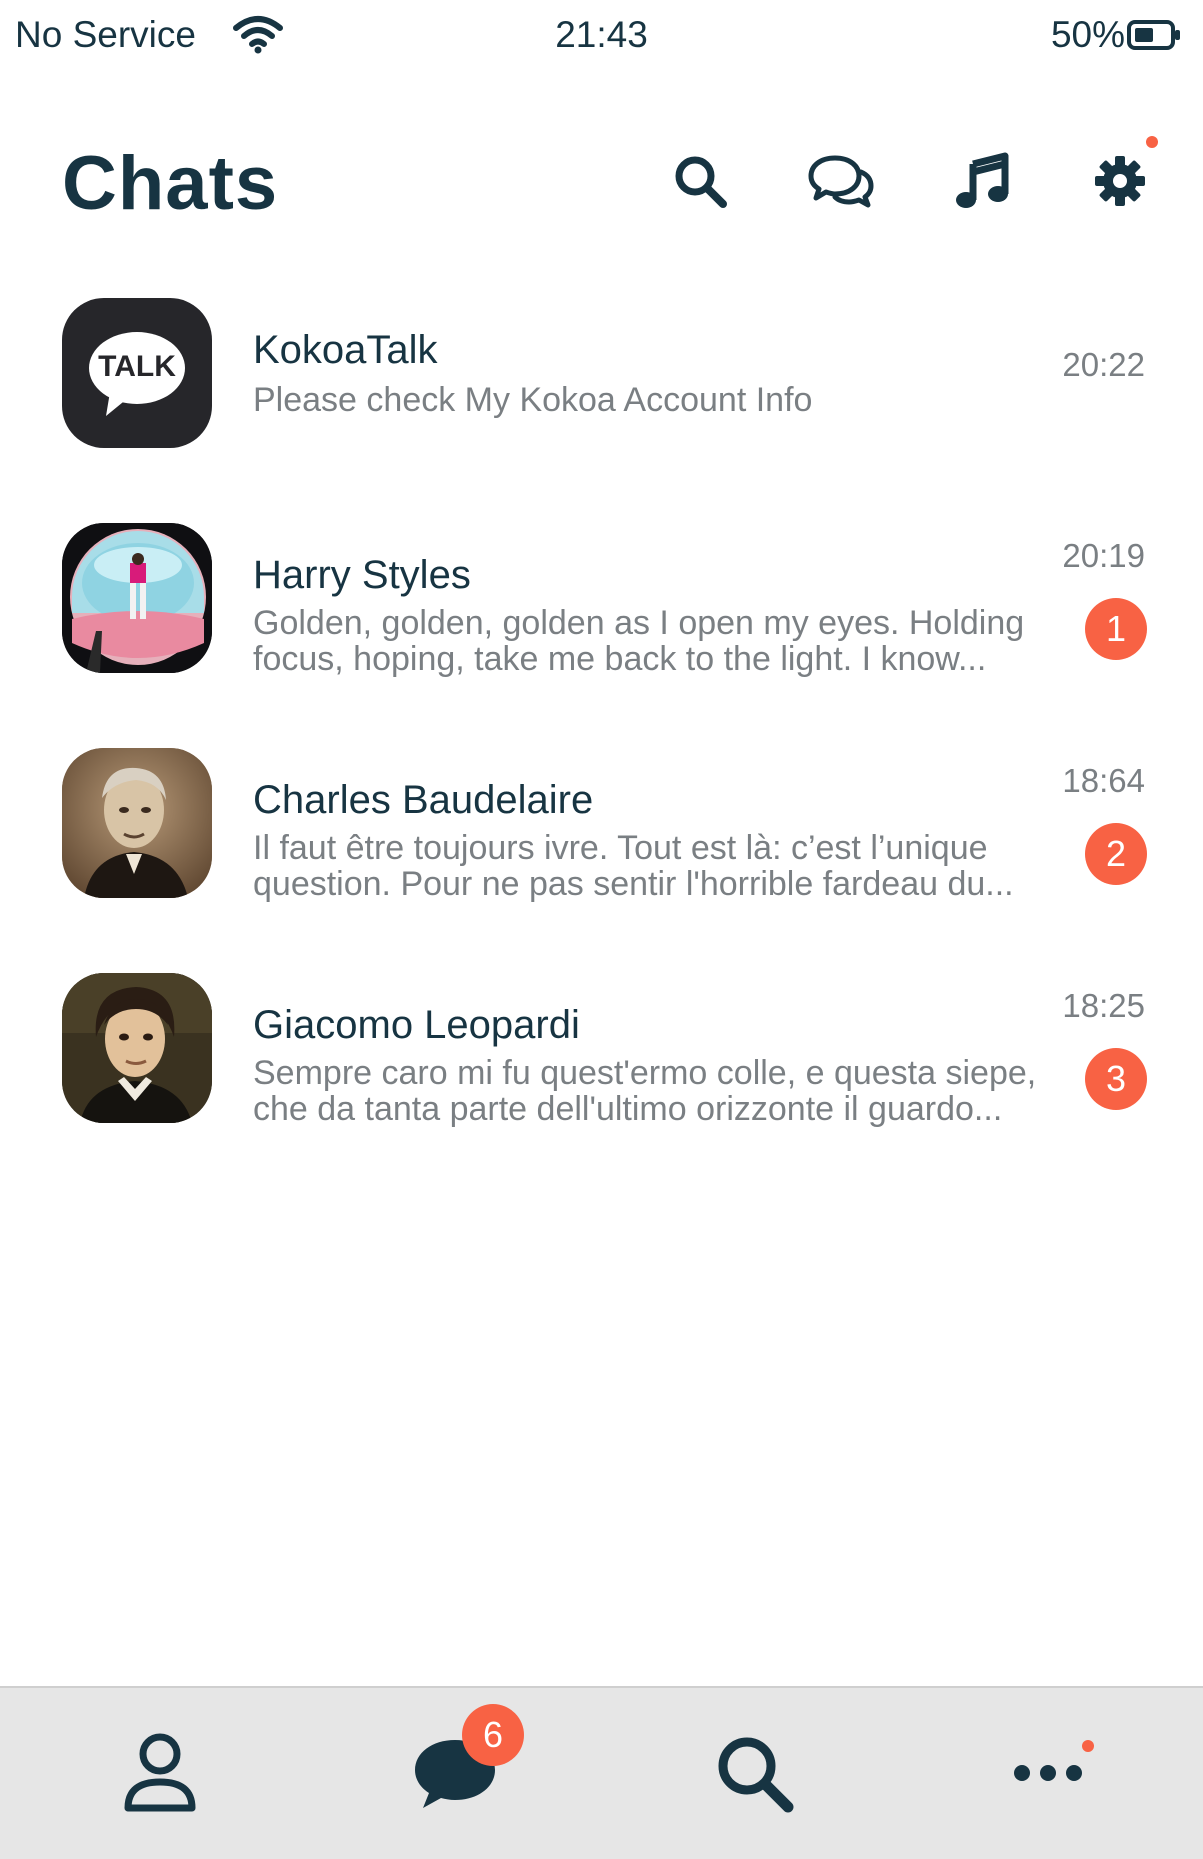  What do you see at coordinates (1087, 34) in the screenshot?
I see `battery-percentage: 50%` at bounding box center [1087, 34].